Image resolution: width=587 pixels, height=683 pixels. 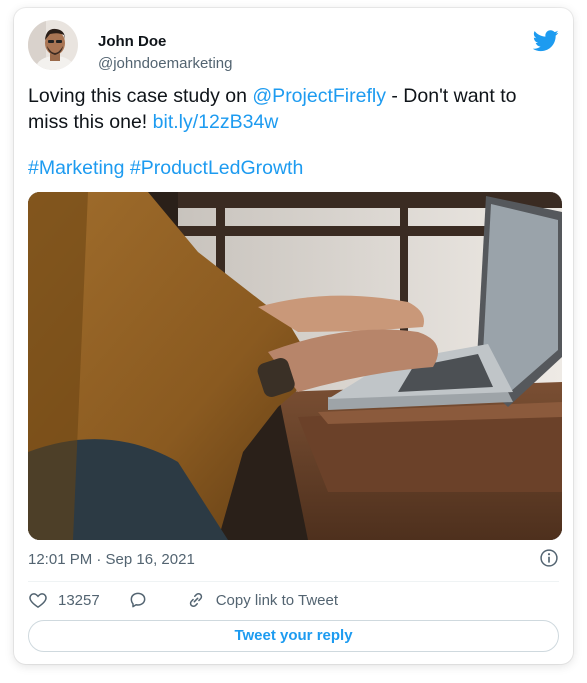 I want to click on tweet-header: John Doe @johndoemarketing, so click(x=293, y=46).